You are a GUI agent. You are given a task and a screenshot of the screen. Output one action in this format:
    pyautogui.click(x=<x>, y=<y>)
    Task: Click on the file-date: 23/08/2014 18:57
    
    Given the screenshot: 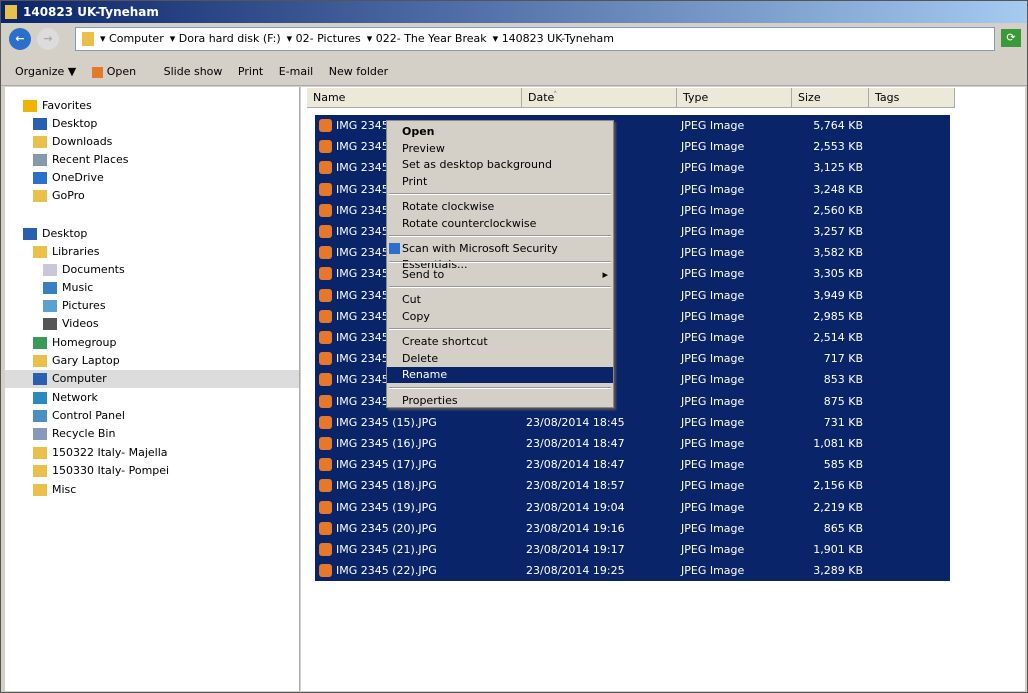 What is the action you would take?
    pyautogui.click(x=575, y=486)
    